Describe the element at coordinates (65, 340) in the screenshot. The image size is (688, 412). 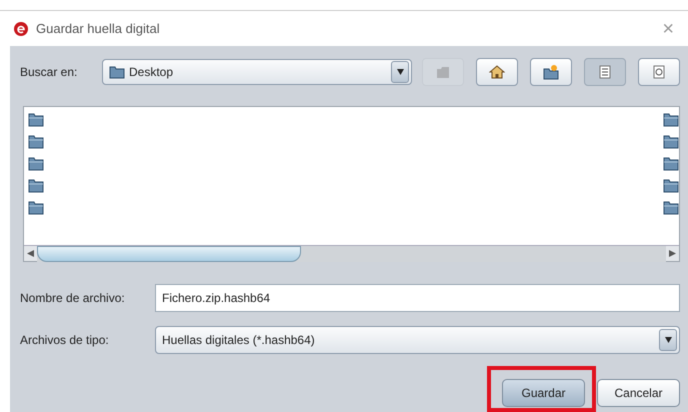
I see `file-type-label: Archivos de tipo:` at that location.